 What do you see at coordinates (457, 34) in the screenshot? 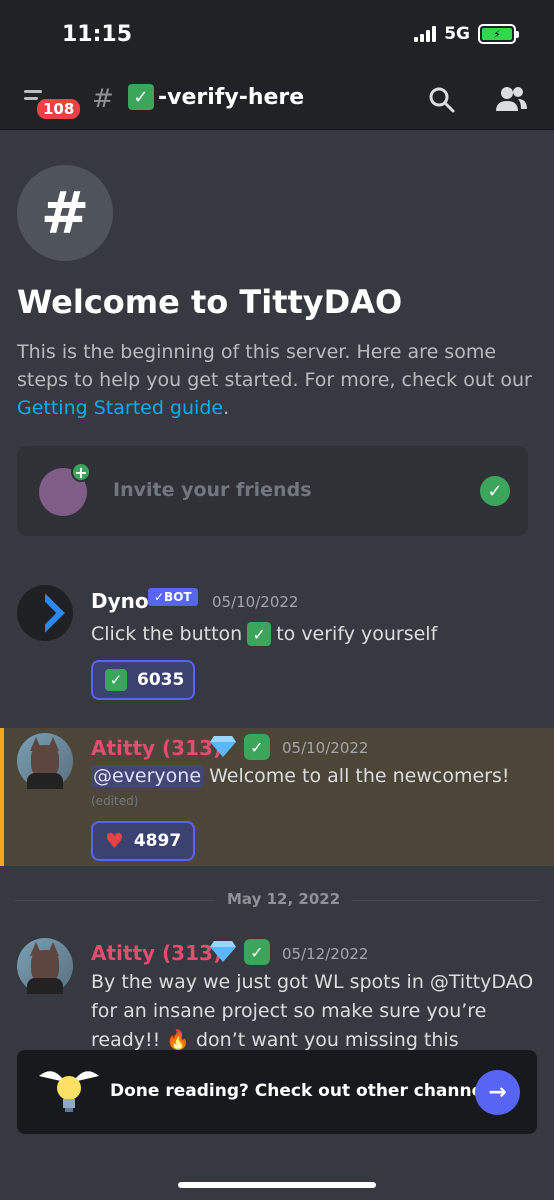
I see `network-type: 5G` at bounding box center [457, 34].